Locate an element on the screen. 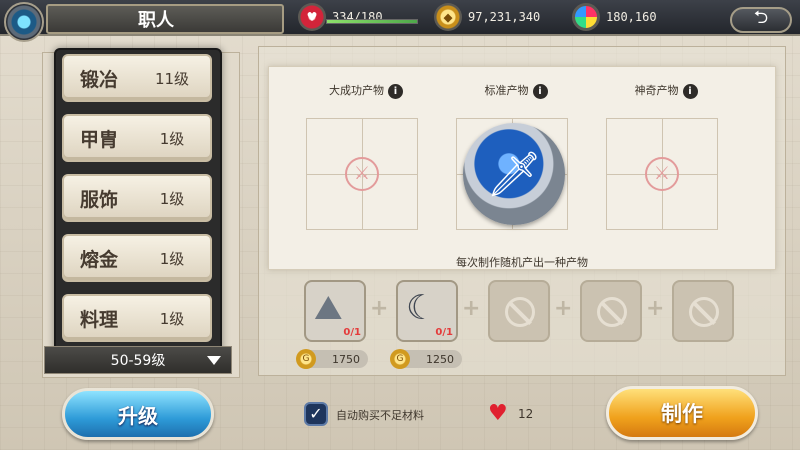  job-item-goldsmith: 熔金 1级 is located at coordinates (137, 258).